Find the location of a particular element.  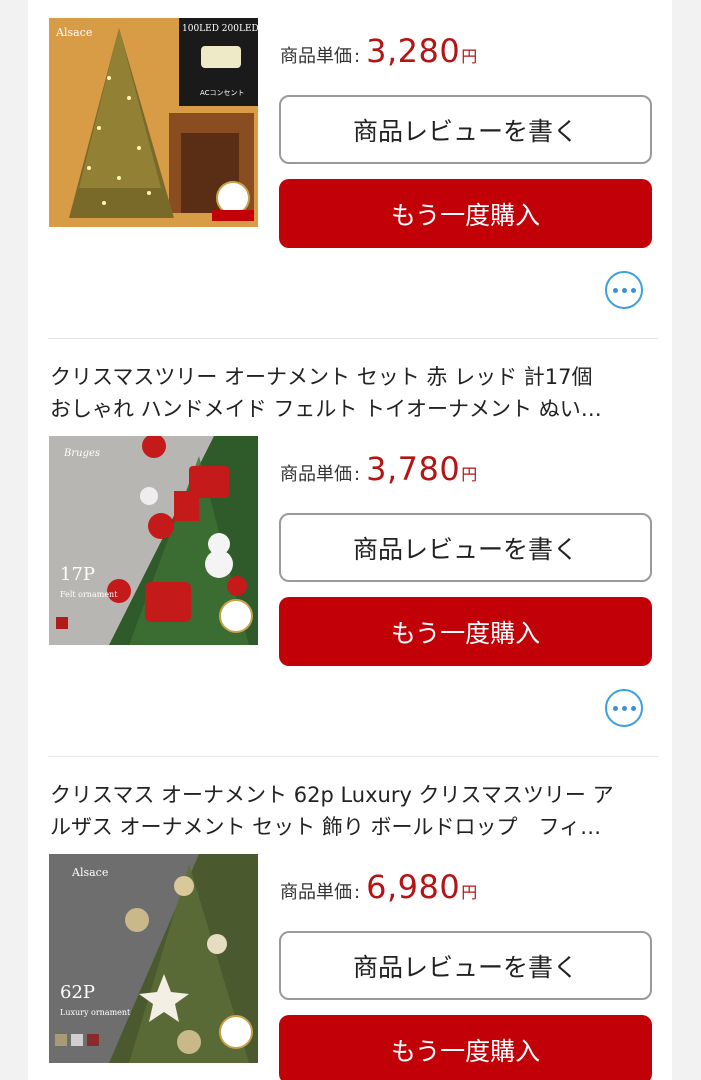

image-count-label: 17P is located at coordinates (78, 574).